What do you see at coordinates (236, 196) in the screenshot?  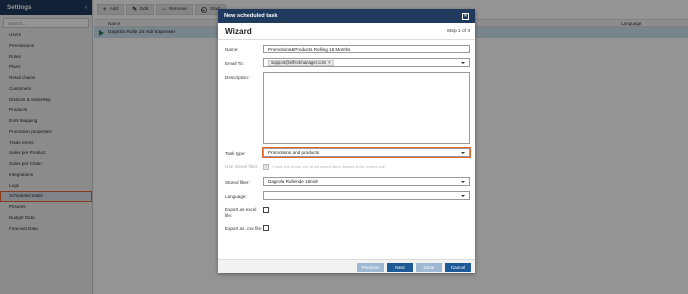 I see `language-label: Language:` at bounding box center [236, 196].